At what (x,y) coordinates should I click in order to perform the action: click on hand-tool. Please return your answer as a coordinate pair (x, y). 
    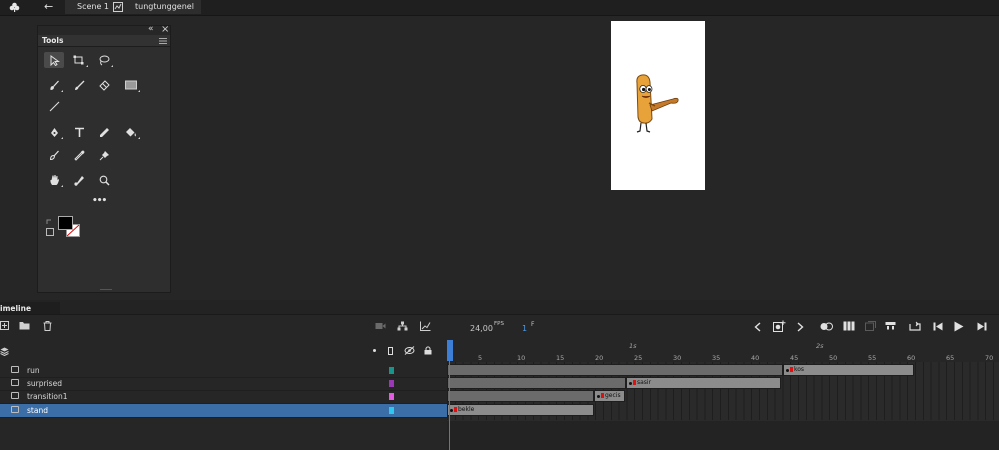
    Looking at the image, I should click on (54, 180).